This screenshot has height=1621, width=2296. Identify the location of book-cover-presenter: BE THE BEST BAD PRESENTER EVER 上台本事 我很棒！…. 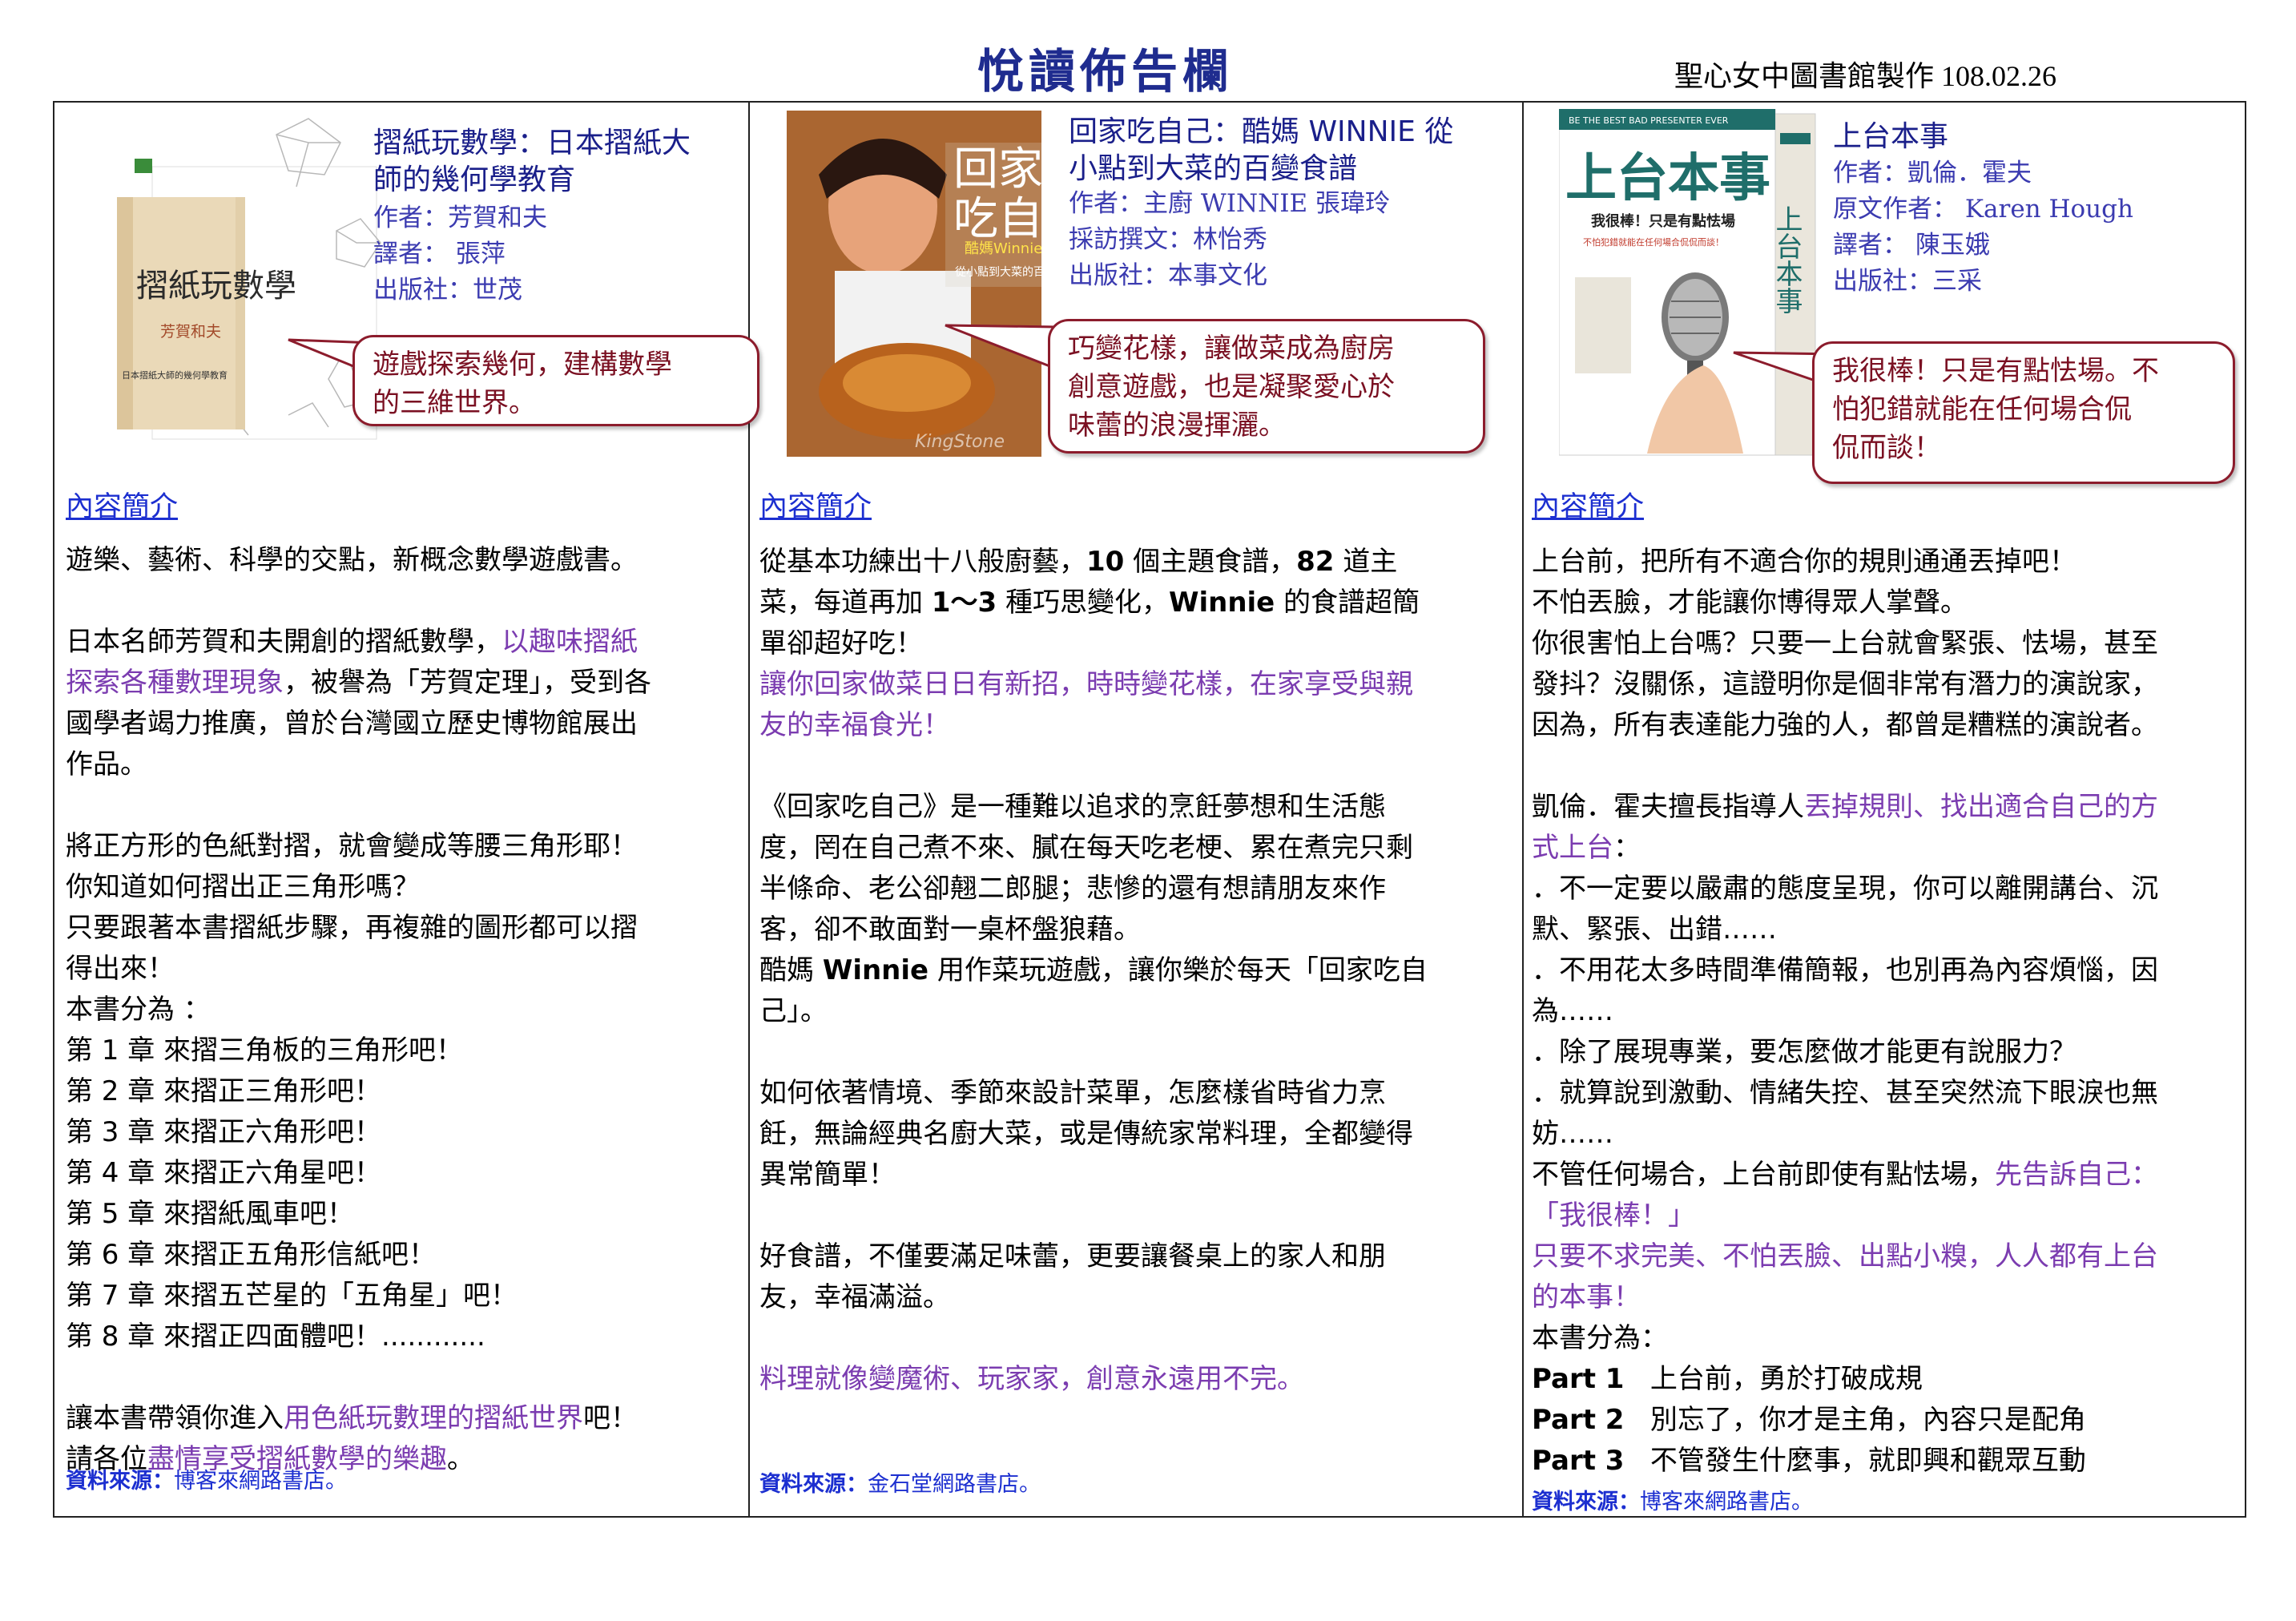
(1687, 282).